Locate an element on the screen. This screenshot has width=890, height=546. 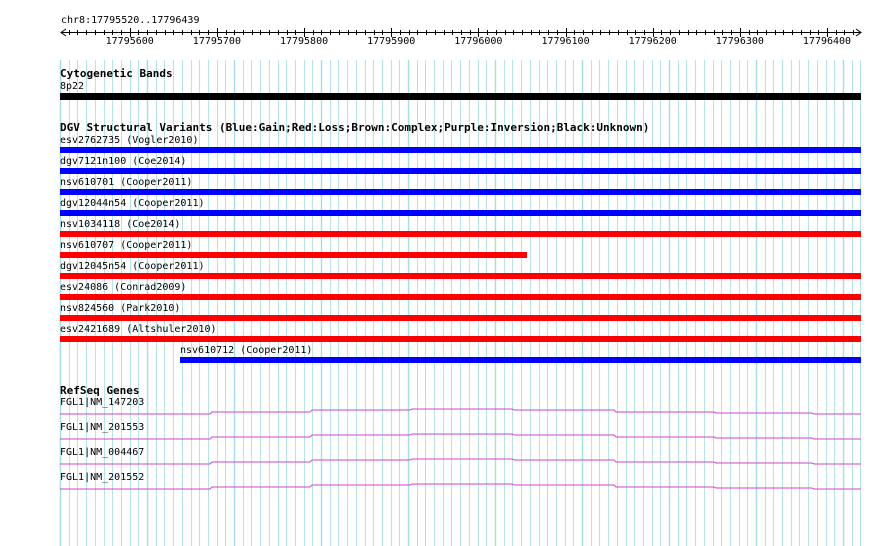
dgv-variant-label: esv2762735 (Vogler2010) is located at coordinates (129, 140).